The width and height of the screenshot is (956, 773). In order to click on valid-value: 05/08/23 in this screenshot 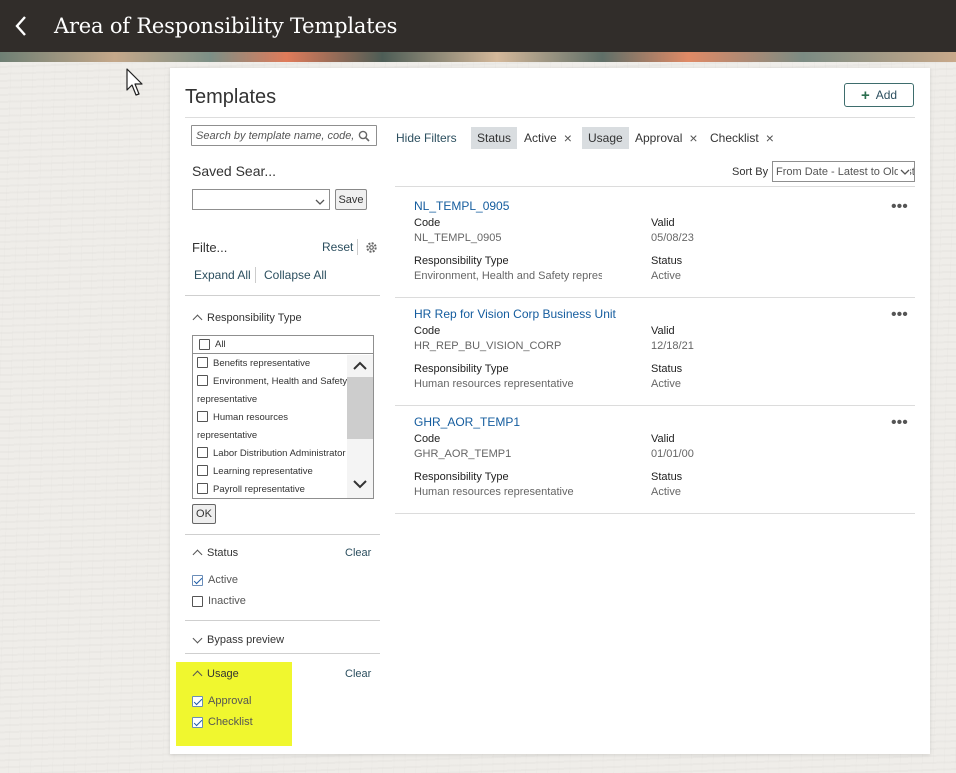, I will do `click(672, 238)`.